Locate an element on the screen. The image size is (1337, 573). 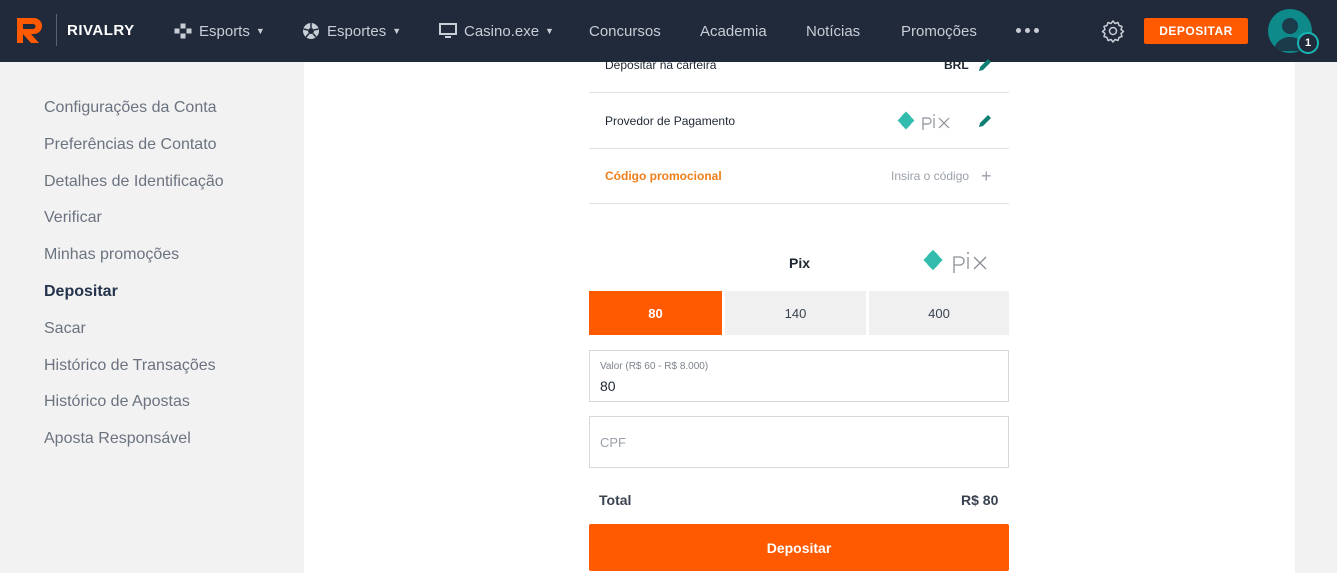
sidebar-item-verificar: Verificar is located at coordinates (73, 218).